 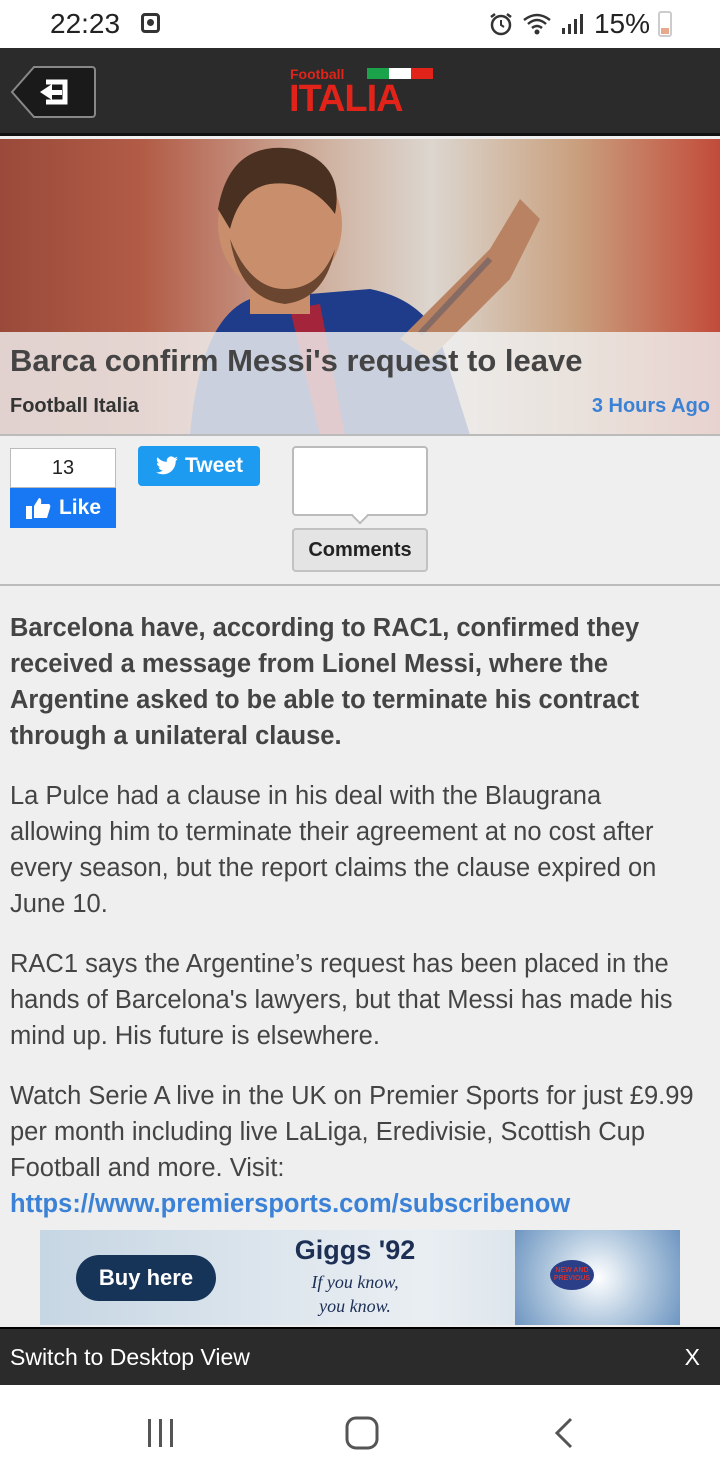 What do you see at coordinates (346, 99) in the screenshot?
I see `logo-big-text: ITALIA` at bounding box center [346, 99].